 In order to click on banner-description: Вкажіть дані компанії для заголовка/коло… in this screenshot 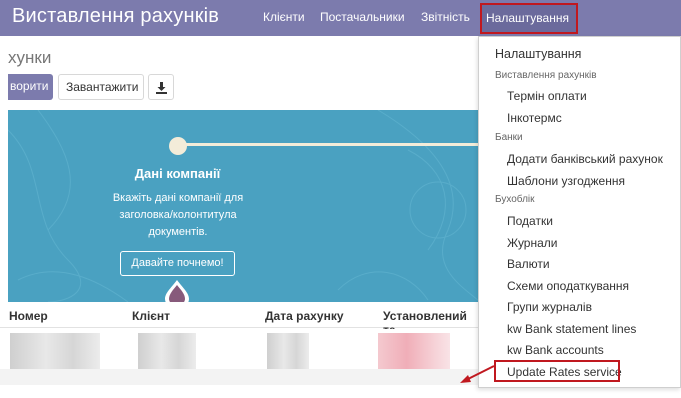, I will do `click(178, 215)`.